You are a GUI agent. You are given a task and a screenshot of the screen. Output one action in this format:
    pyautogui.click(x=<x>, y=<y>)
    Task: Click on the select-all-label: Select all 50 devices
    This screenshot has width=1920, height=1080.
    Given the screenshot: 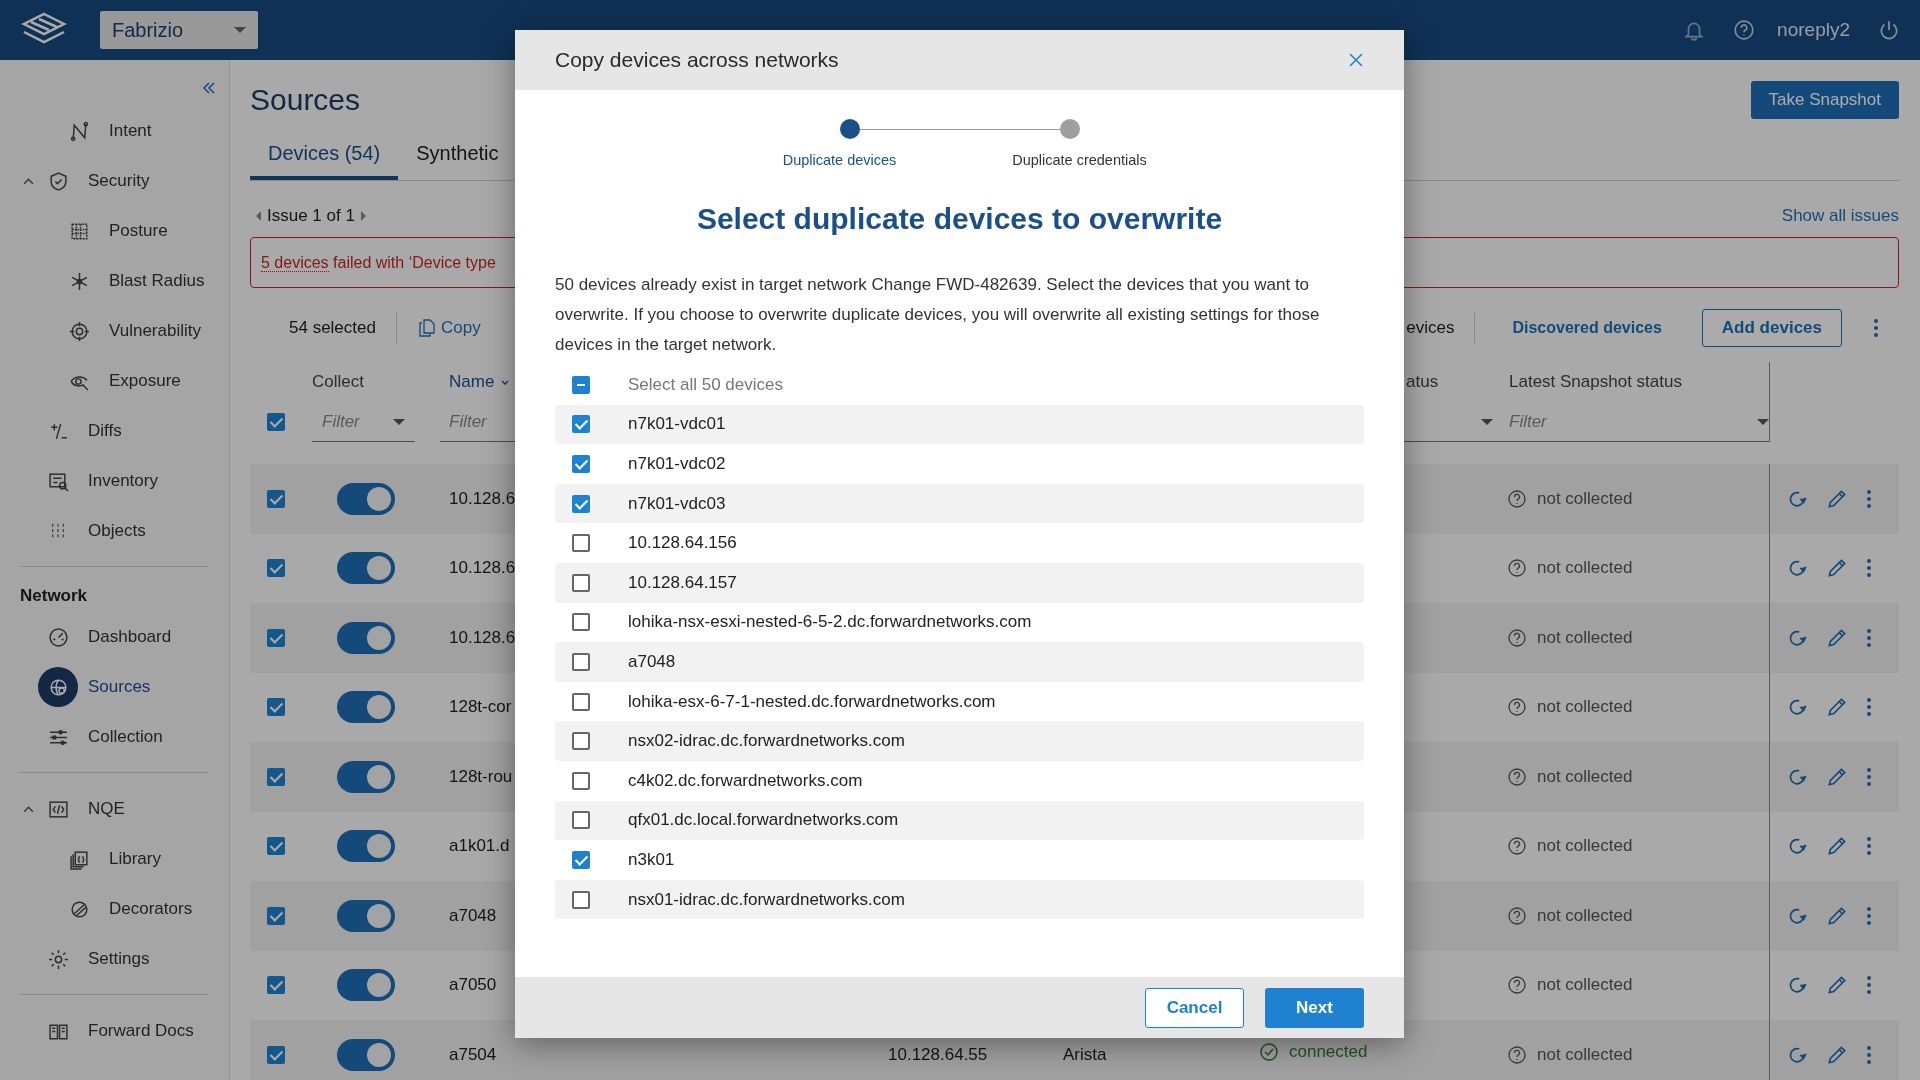 What is the action you would take?
    pyautogui.click(x=705, y=384)
    